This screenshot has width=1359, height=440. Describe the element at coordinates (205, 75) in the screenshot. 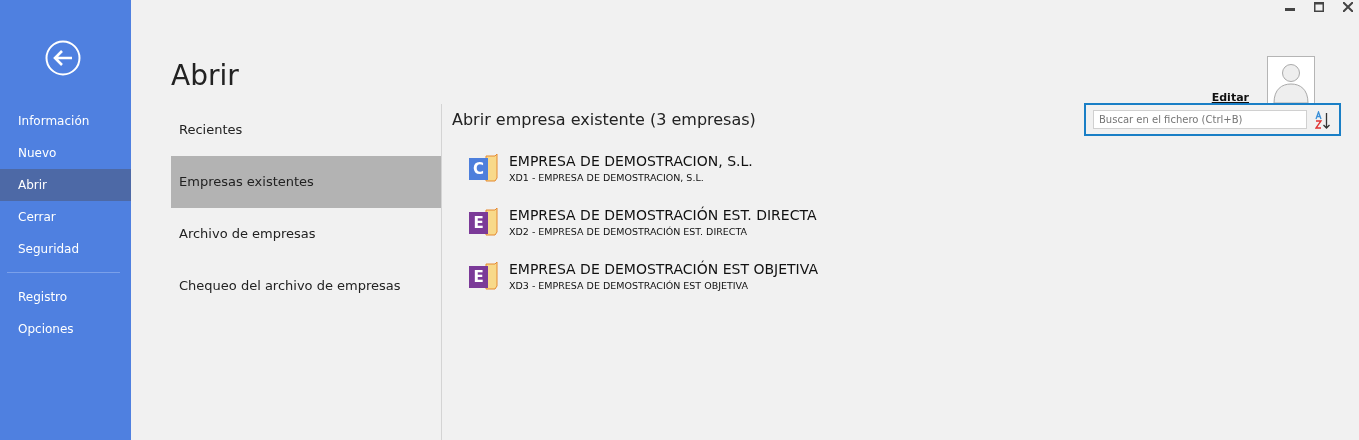

I see `page-title: Abrir` at that location.